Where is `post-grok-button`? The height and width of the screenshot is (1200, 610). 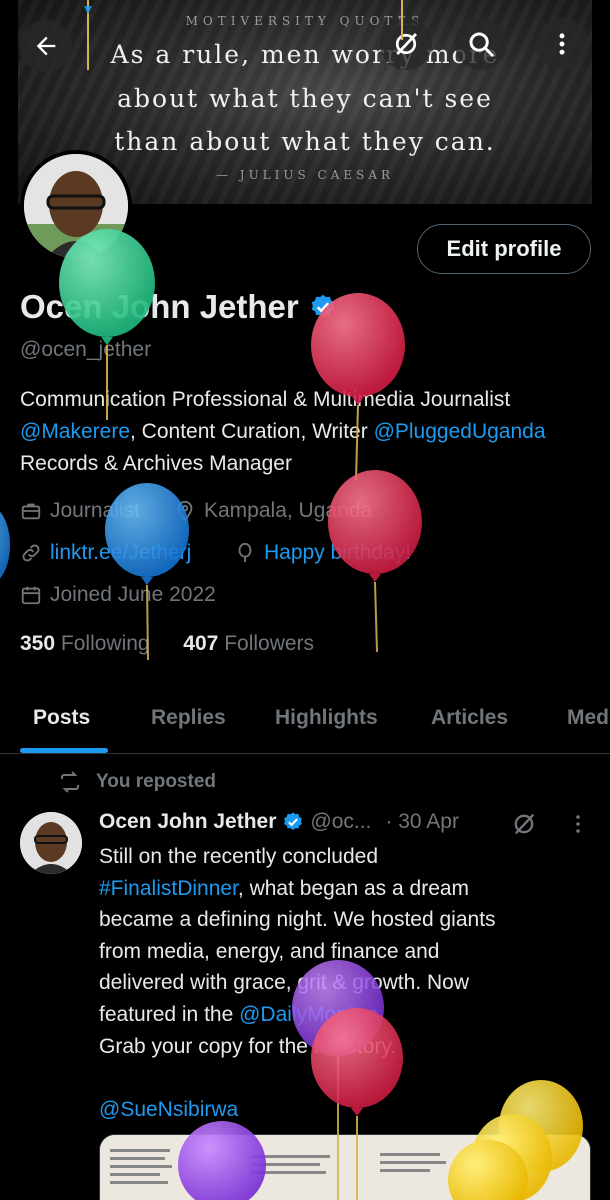
post-grok-button is located at coordinates (524, 826).